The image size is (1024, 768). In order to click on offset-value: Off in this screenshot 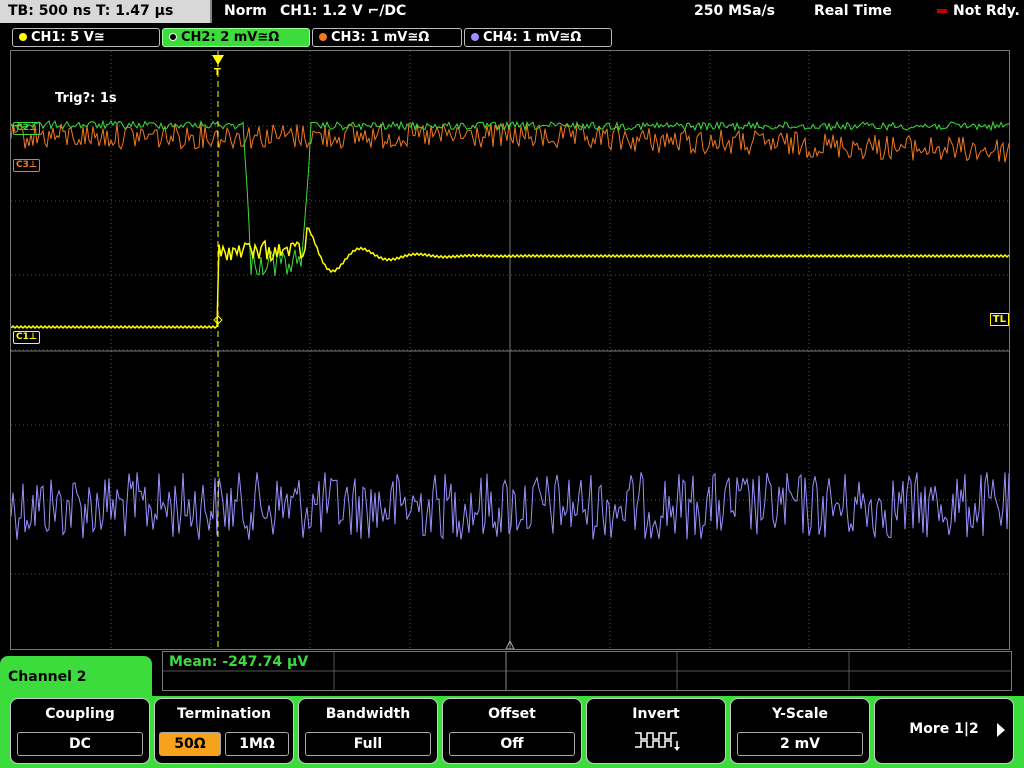, I will do `click(512, 744)`.